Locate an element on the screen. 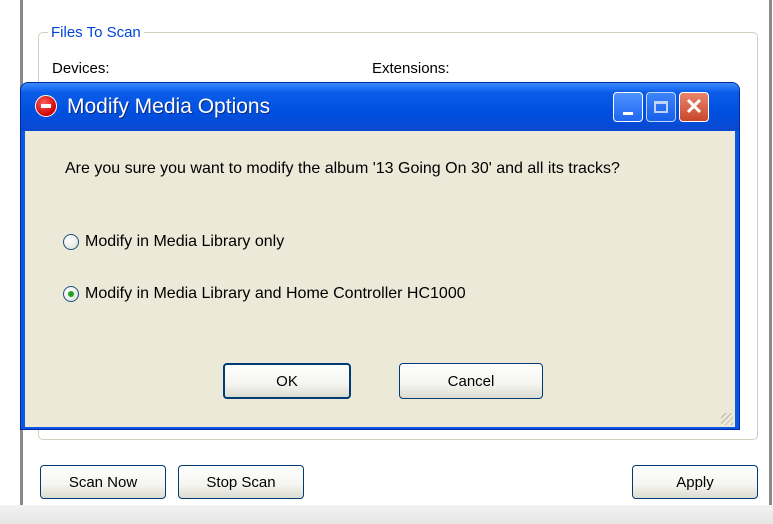  scan-now-button: Scan Now is located at coordinates (103, 482).